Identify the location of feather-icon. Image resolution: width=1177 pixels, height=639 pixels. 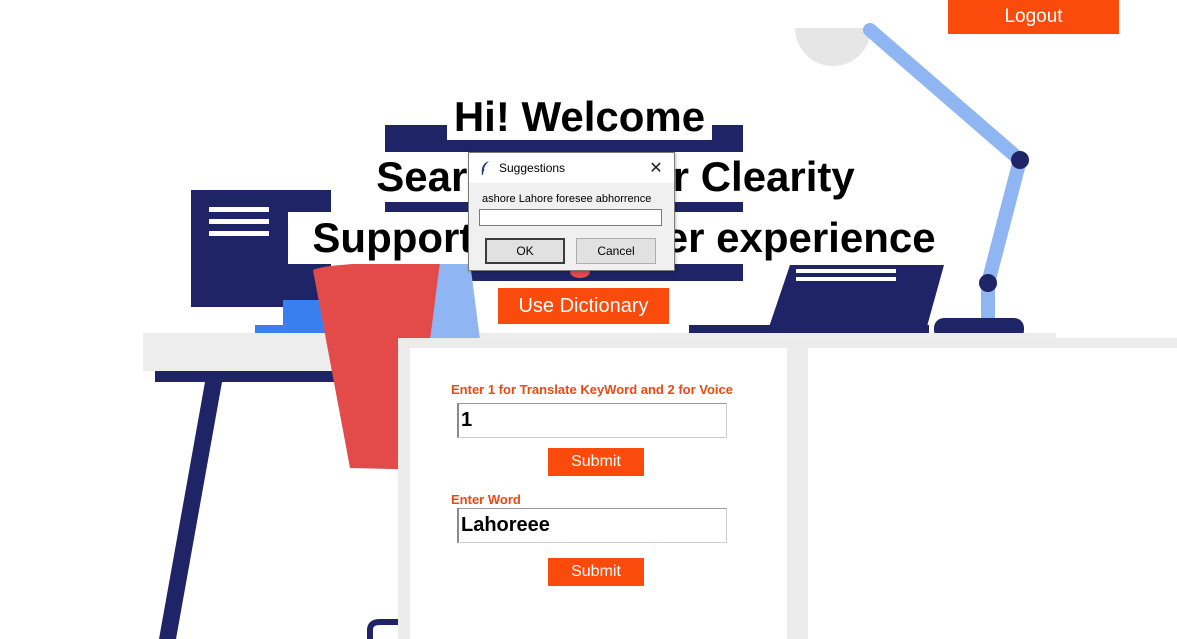
(485, 168).